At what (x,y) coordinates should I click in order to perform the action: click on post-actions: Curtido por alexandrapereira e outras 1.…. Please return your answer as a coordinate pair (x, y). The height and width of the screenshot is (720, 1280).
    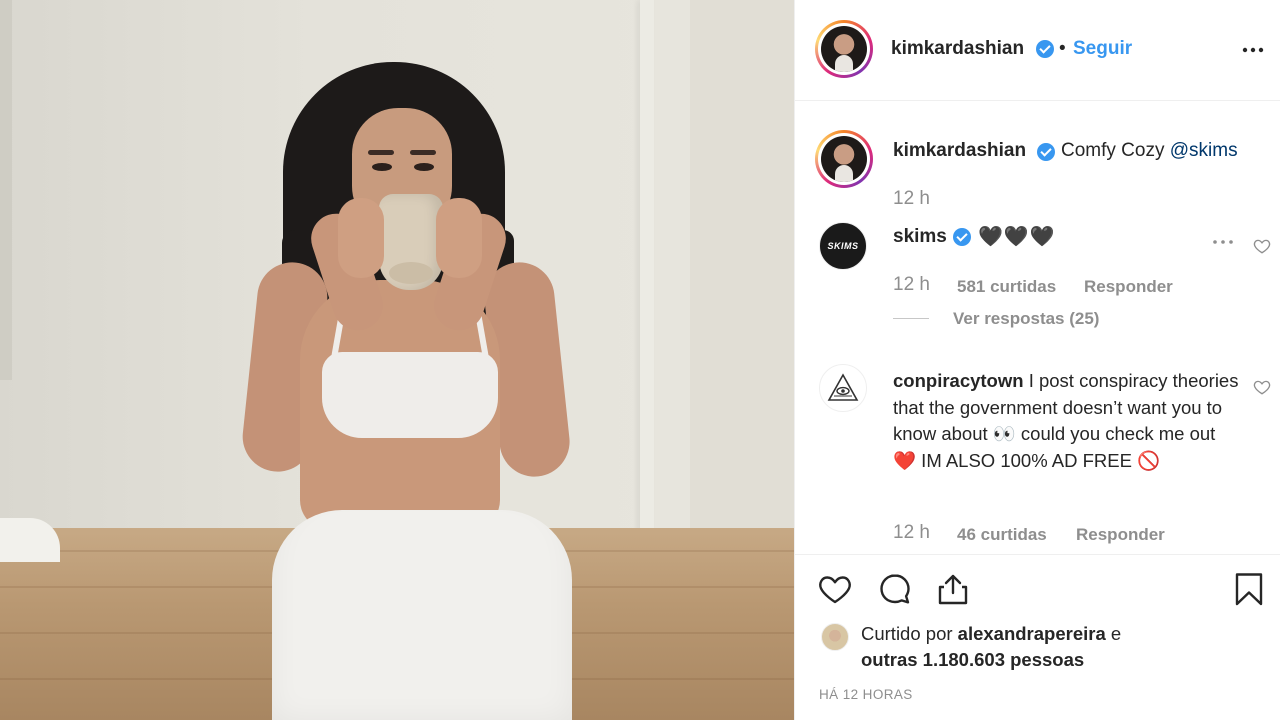
    Looking at the image, I should click on (1037, 637).